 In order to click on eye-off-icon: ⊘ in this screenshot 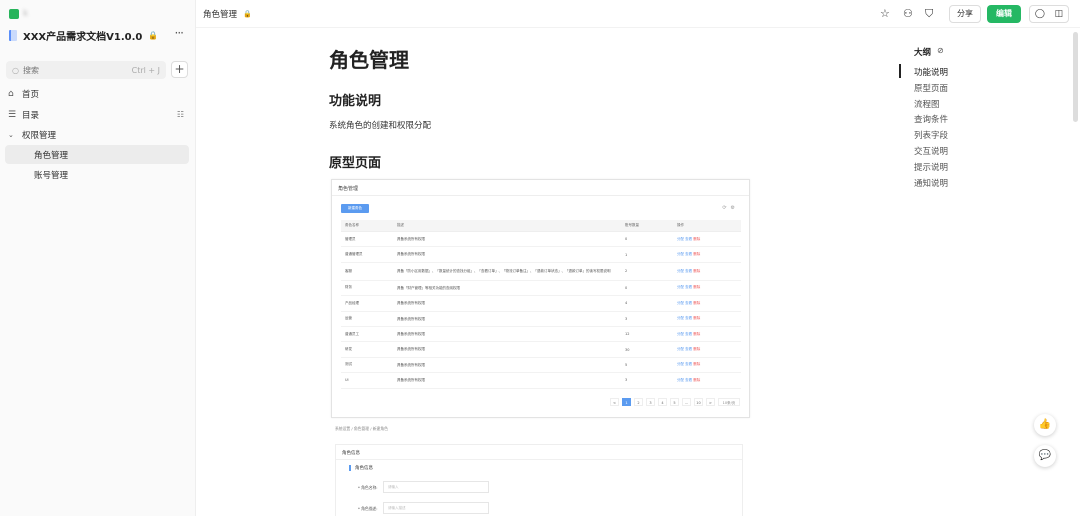, I will do `click(940, 50)`.